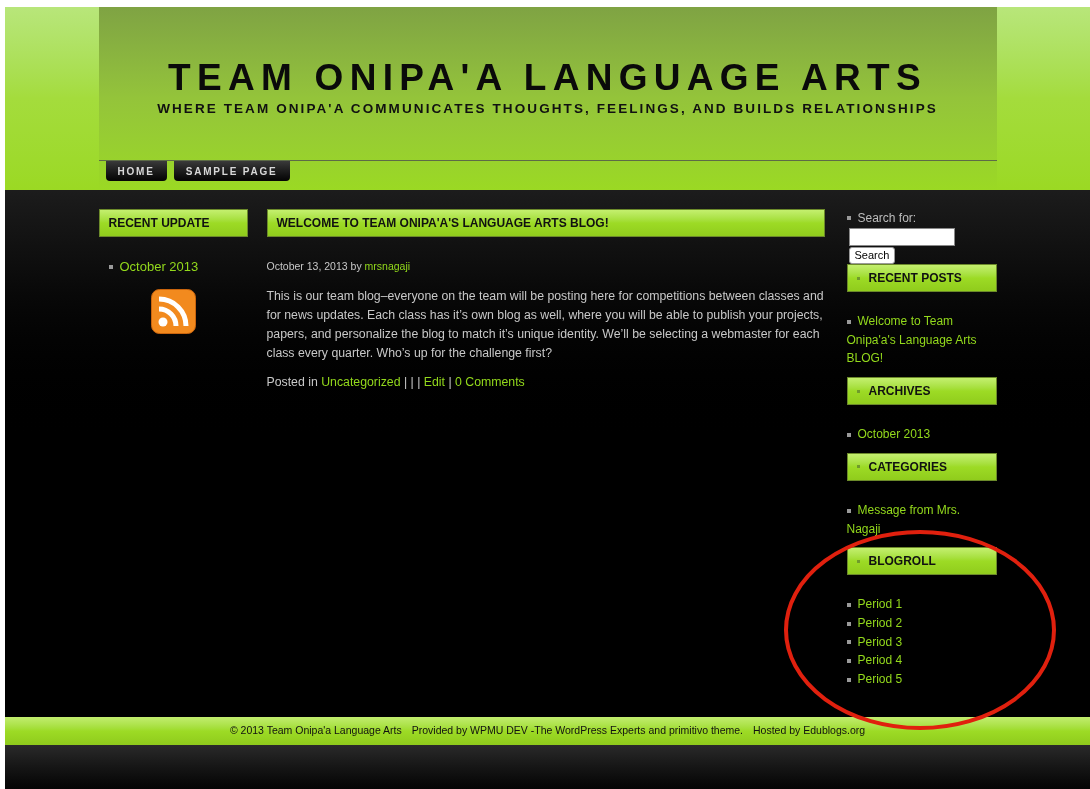  What do you see at coordinates (136, 171) in the screenshot?
I see `nav-tab: HOME` at bounding box center [136, 171].